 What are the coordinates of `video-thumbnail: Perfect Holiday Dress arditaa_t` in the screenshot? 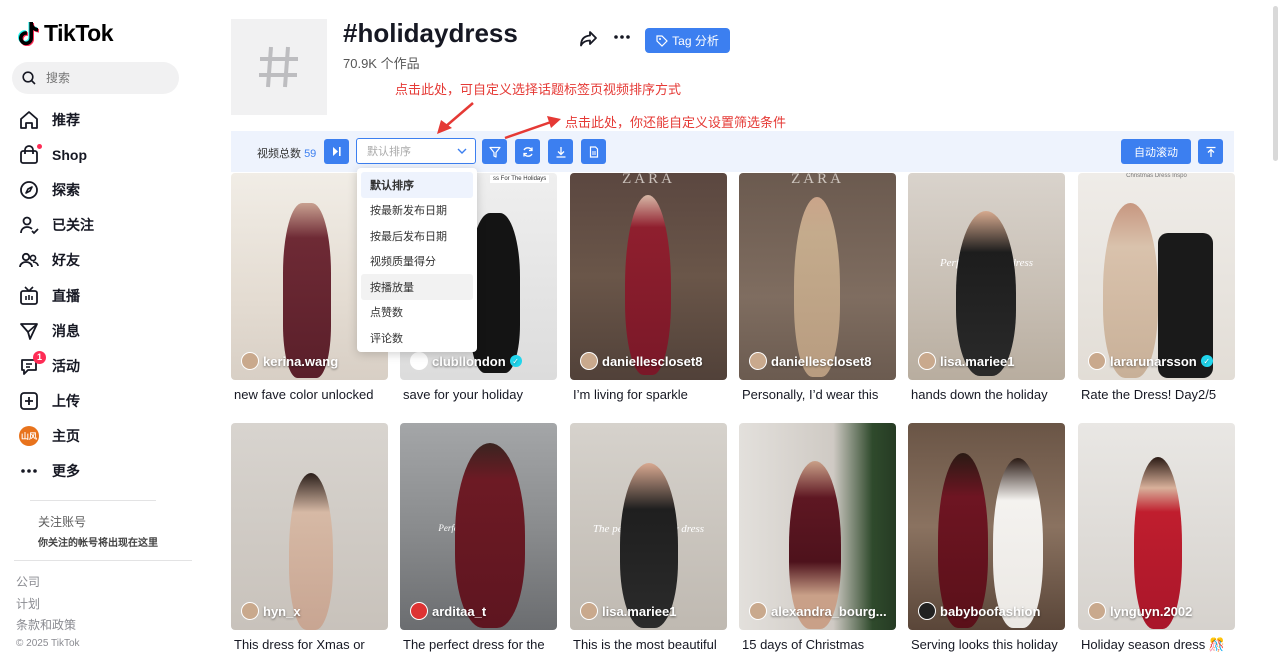 It's located at (478, 526).